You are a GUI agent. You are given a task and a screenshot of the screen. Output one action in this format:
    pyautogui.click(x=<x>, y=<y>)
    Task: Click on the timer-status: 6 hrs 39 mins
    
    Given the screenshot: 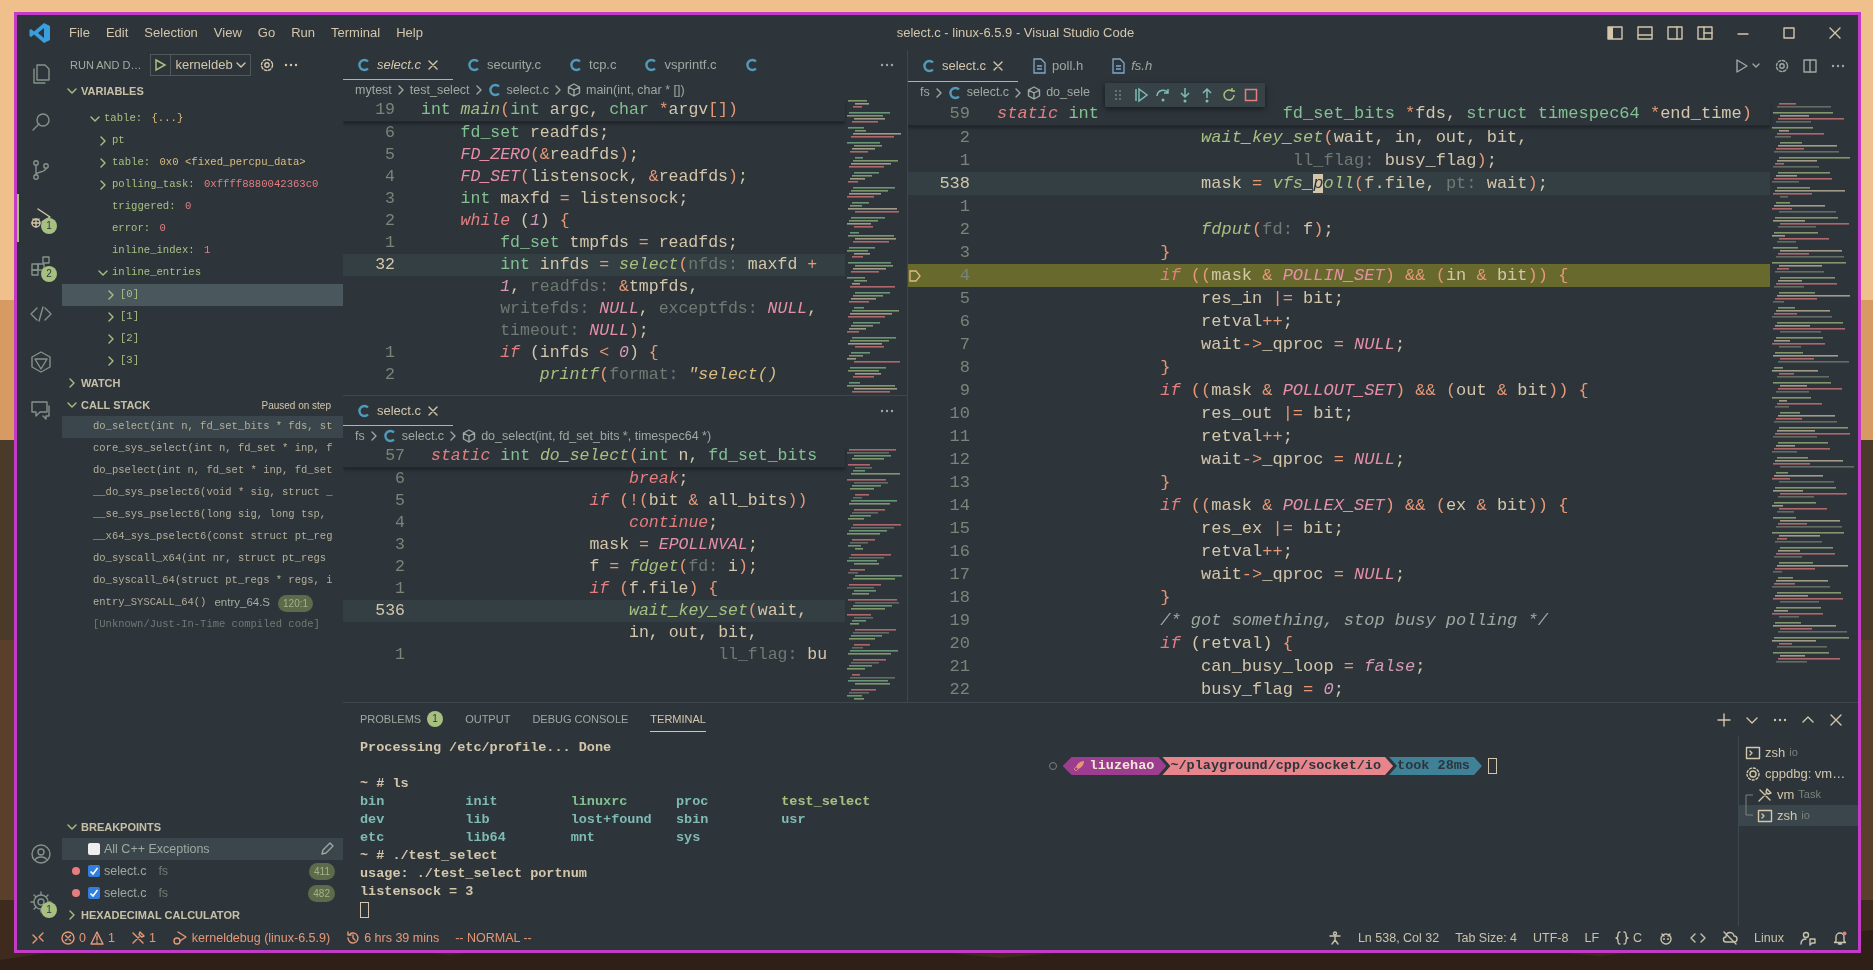 What is the action you would take?
    pyautogui.click(x=393, y=938)
    